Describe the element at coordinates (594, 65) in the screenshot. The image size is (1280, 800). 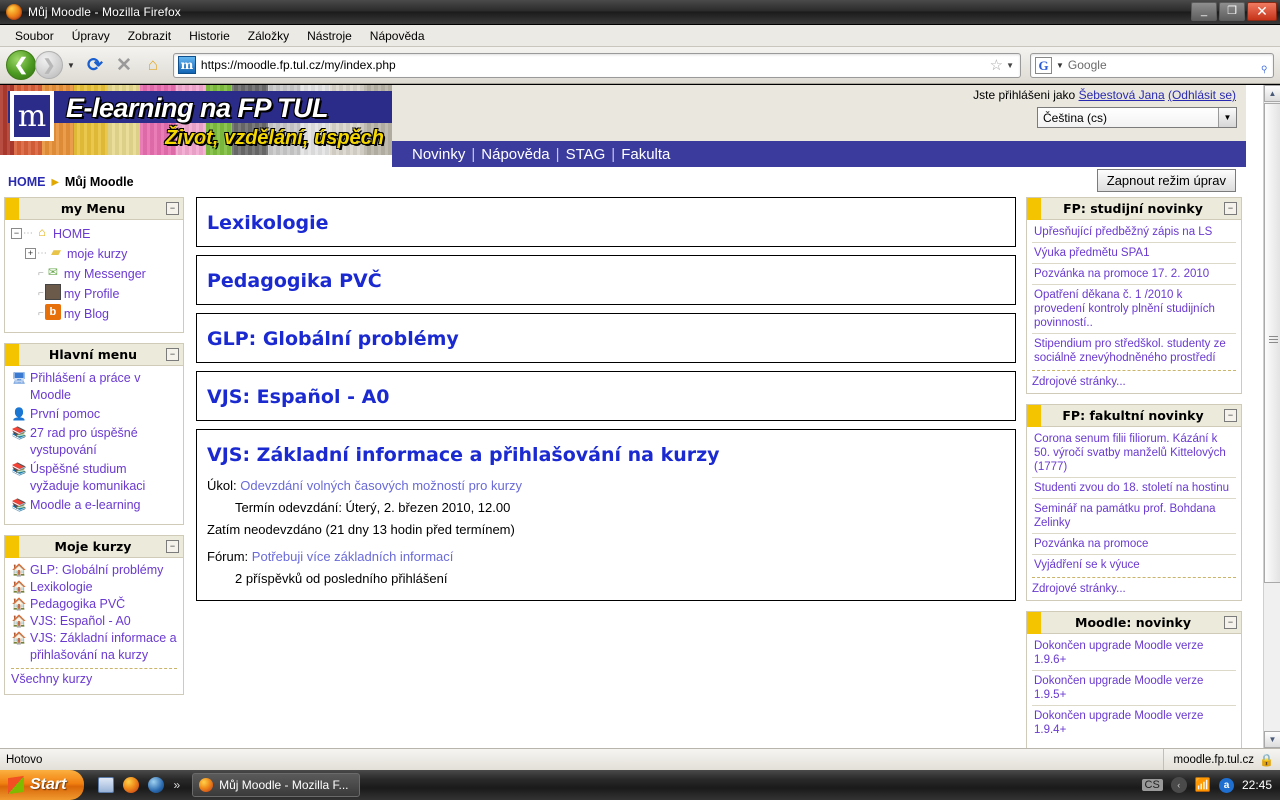
I see `url-text: https://moodle.fp.tul.cz/my/index.php` at that location.